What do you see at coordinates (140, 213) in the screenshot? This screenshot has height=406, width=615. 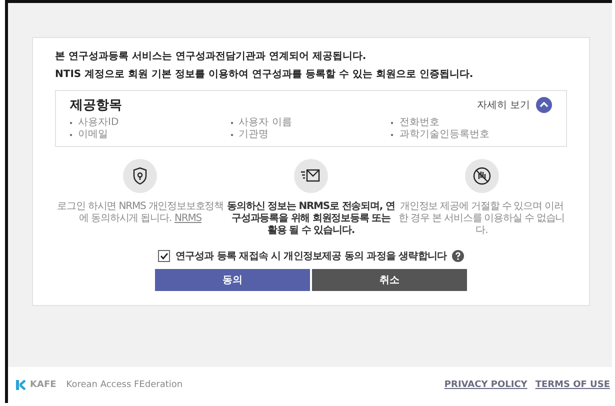 I see `notice-text: 로그인 하시면 NRMS 개인정보보호정책에 동의하시게 됩니다. NRMS` at bounding box center [140, 213].